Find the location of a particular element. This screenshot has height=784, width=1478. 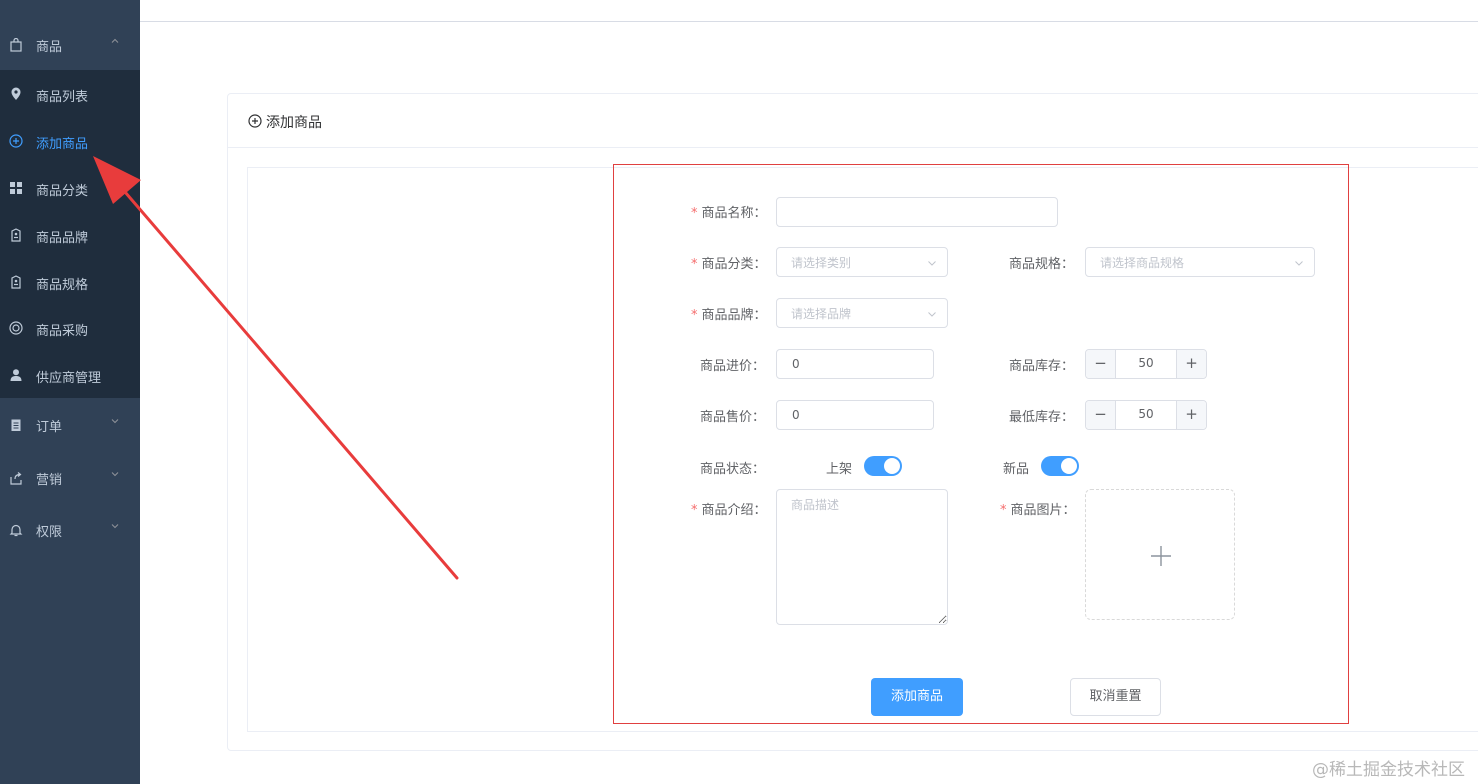

select-placeholder: 请选择商品规格 is located at coordinates (1142, 263).